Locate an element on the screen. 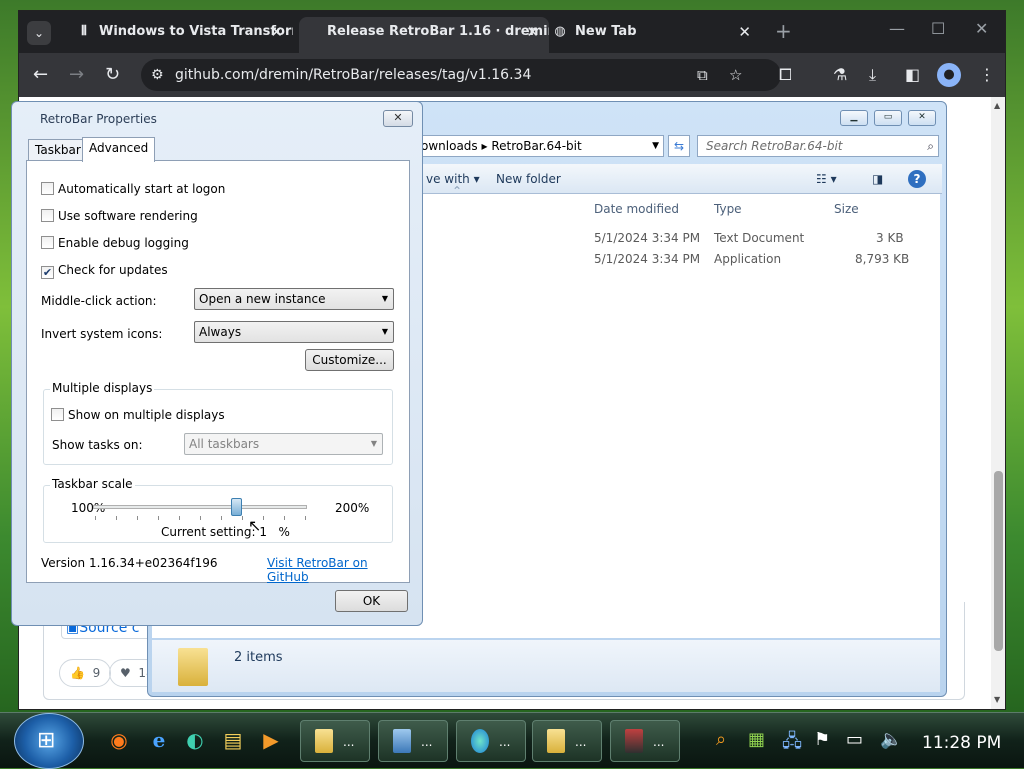  extensions-icon: ⧠ is located at coordinates (785, 75).